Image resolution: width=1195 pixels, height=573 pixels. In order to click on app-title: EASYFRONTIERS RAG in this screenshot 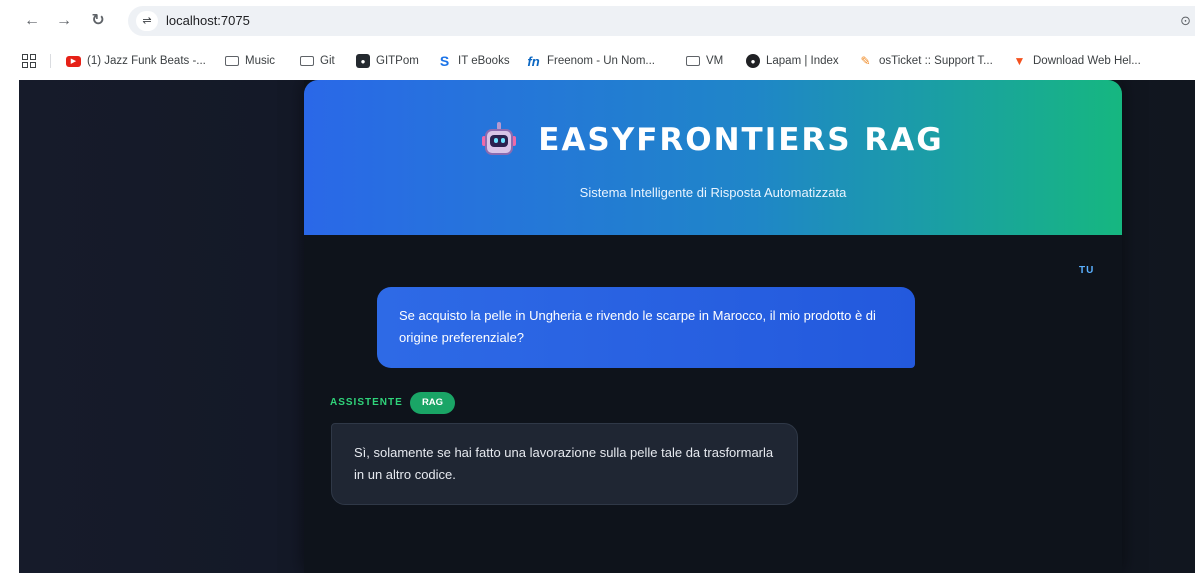, I will do `click(741, 140)`.